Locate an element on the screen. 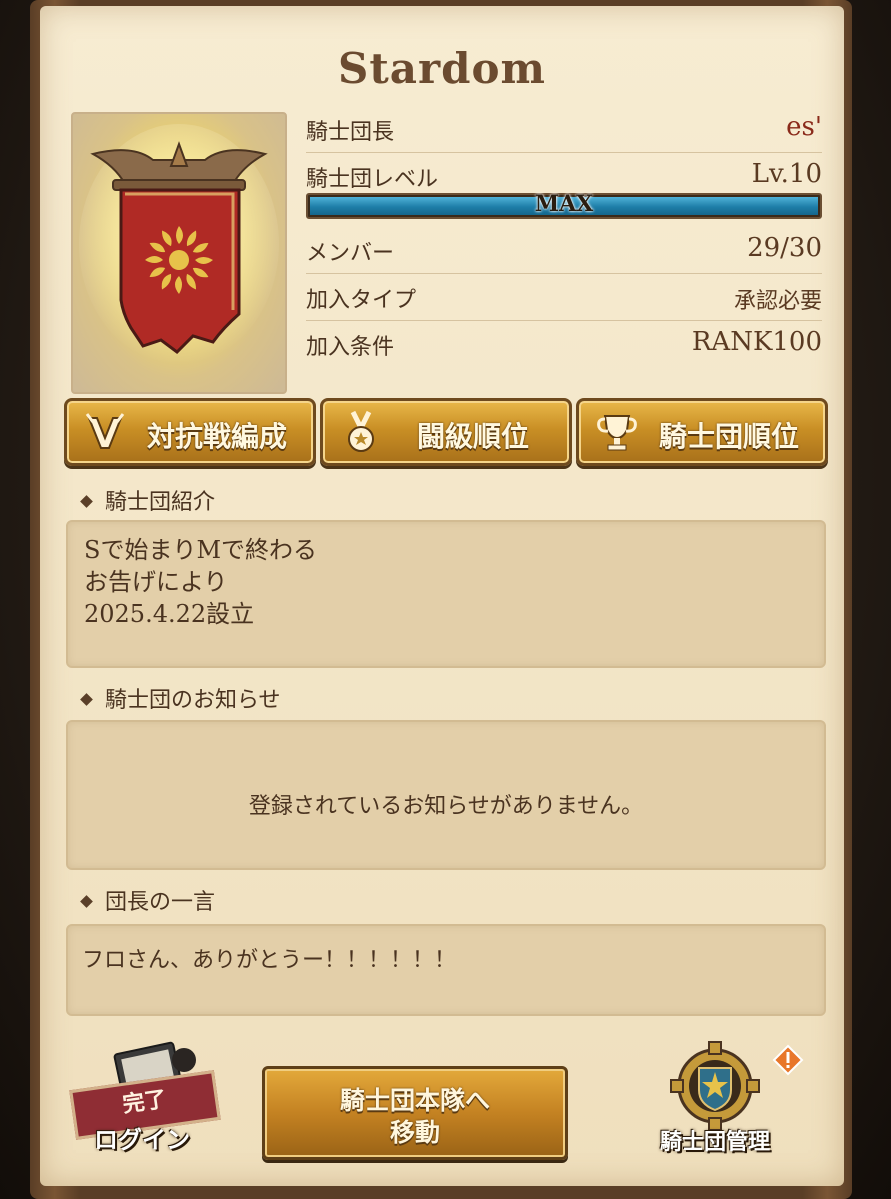 This screenshot has height=1199, width=891. guild-rank-label: 騎士団順位 is located at coordinates (728, 436).